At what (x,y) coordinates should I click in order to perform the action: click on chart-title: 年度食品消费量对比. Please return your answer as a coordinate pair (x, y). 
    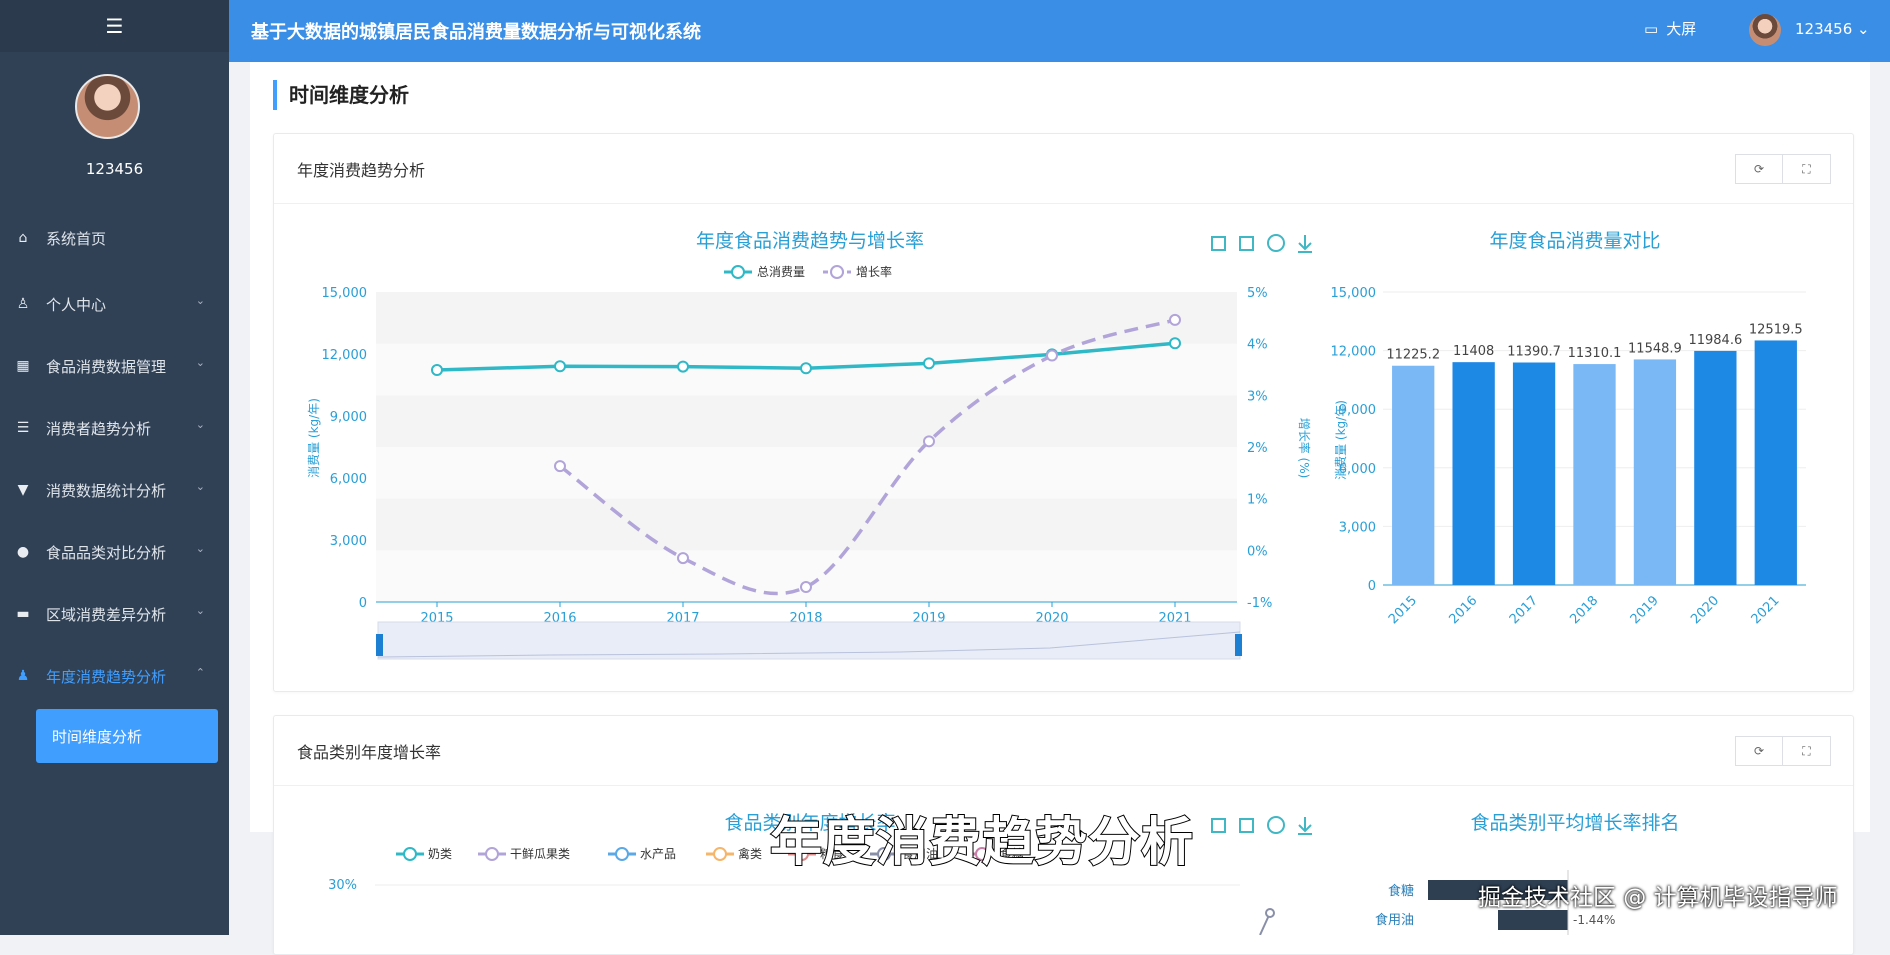
    Looking at the image, I should click on (1574, 241).